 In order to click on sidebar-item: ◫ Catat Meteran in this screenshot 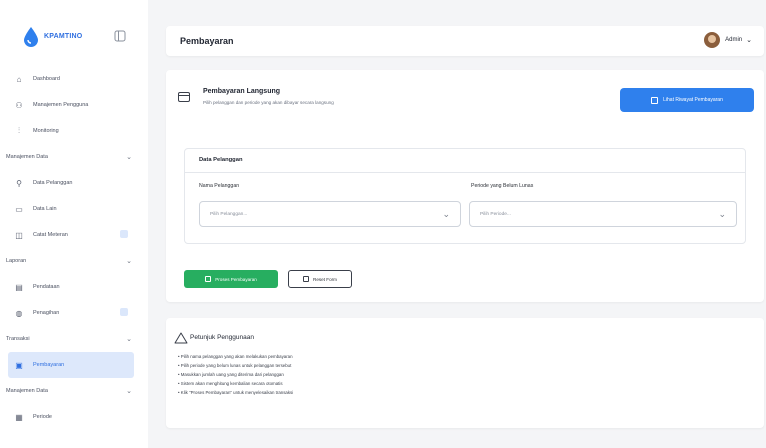, I will do `click(74, 235)`.